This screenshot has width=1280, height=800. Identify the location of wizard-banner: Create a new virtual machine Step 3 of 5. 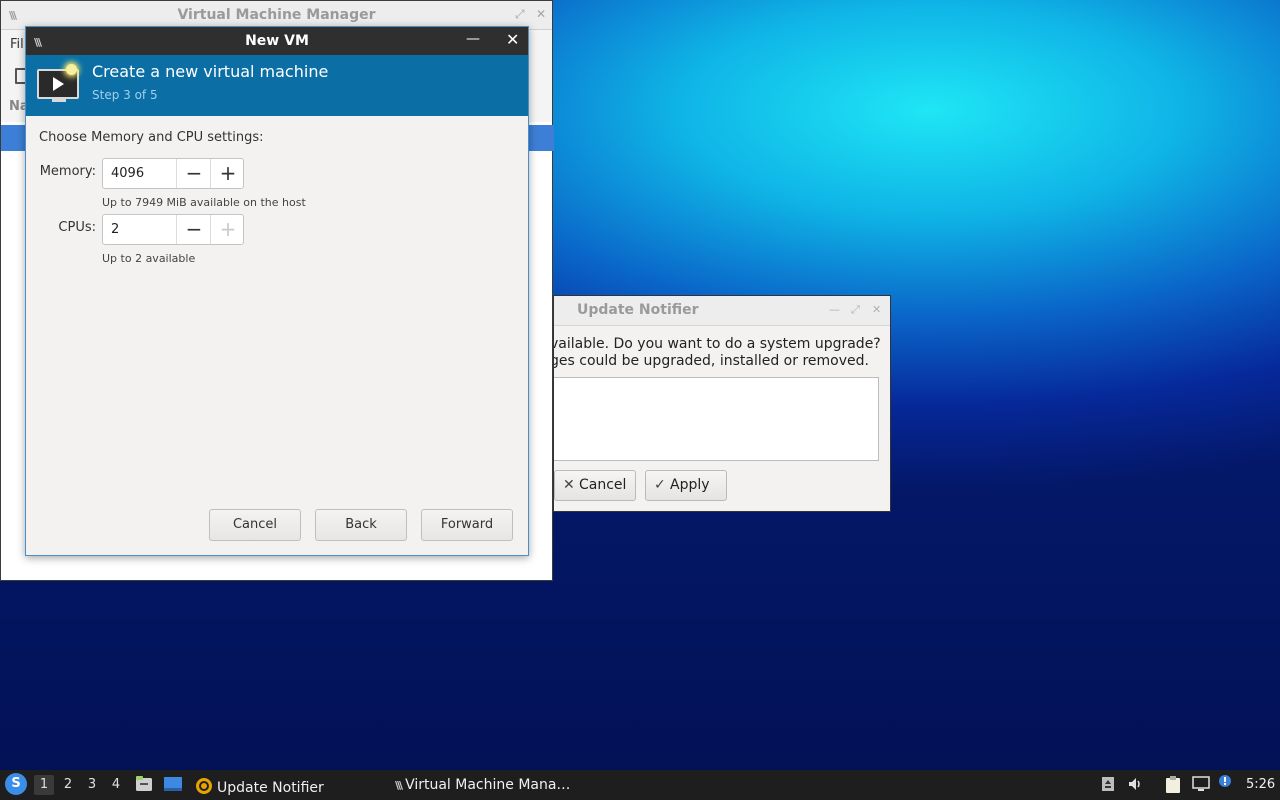
(277, 85).